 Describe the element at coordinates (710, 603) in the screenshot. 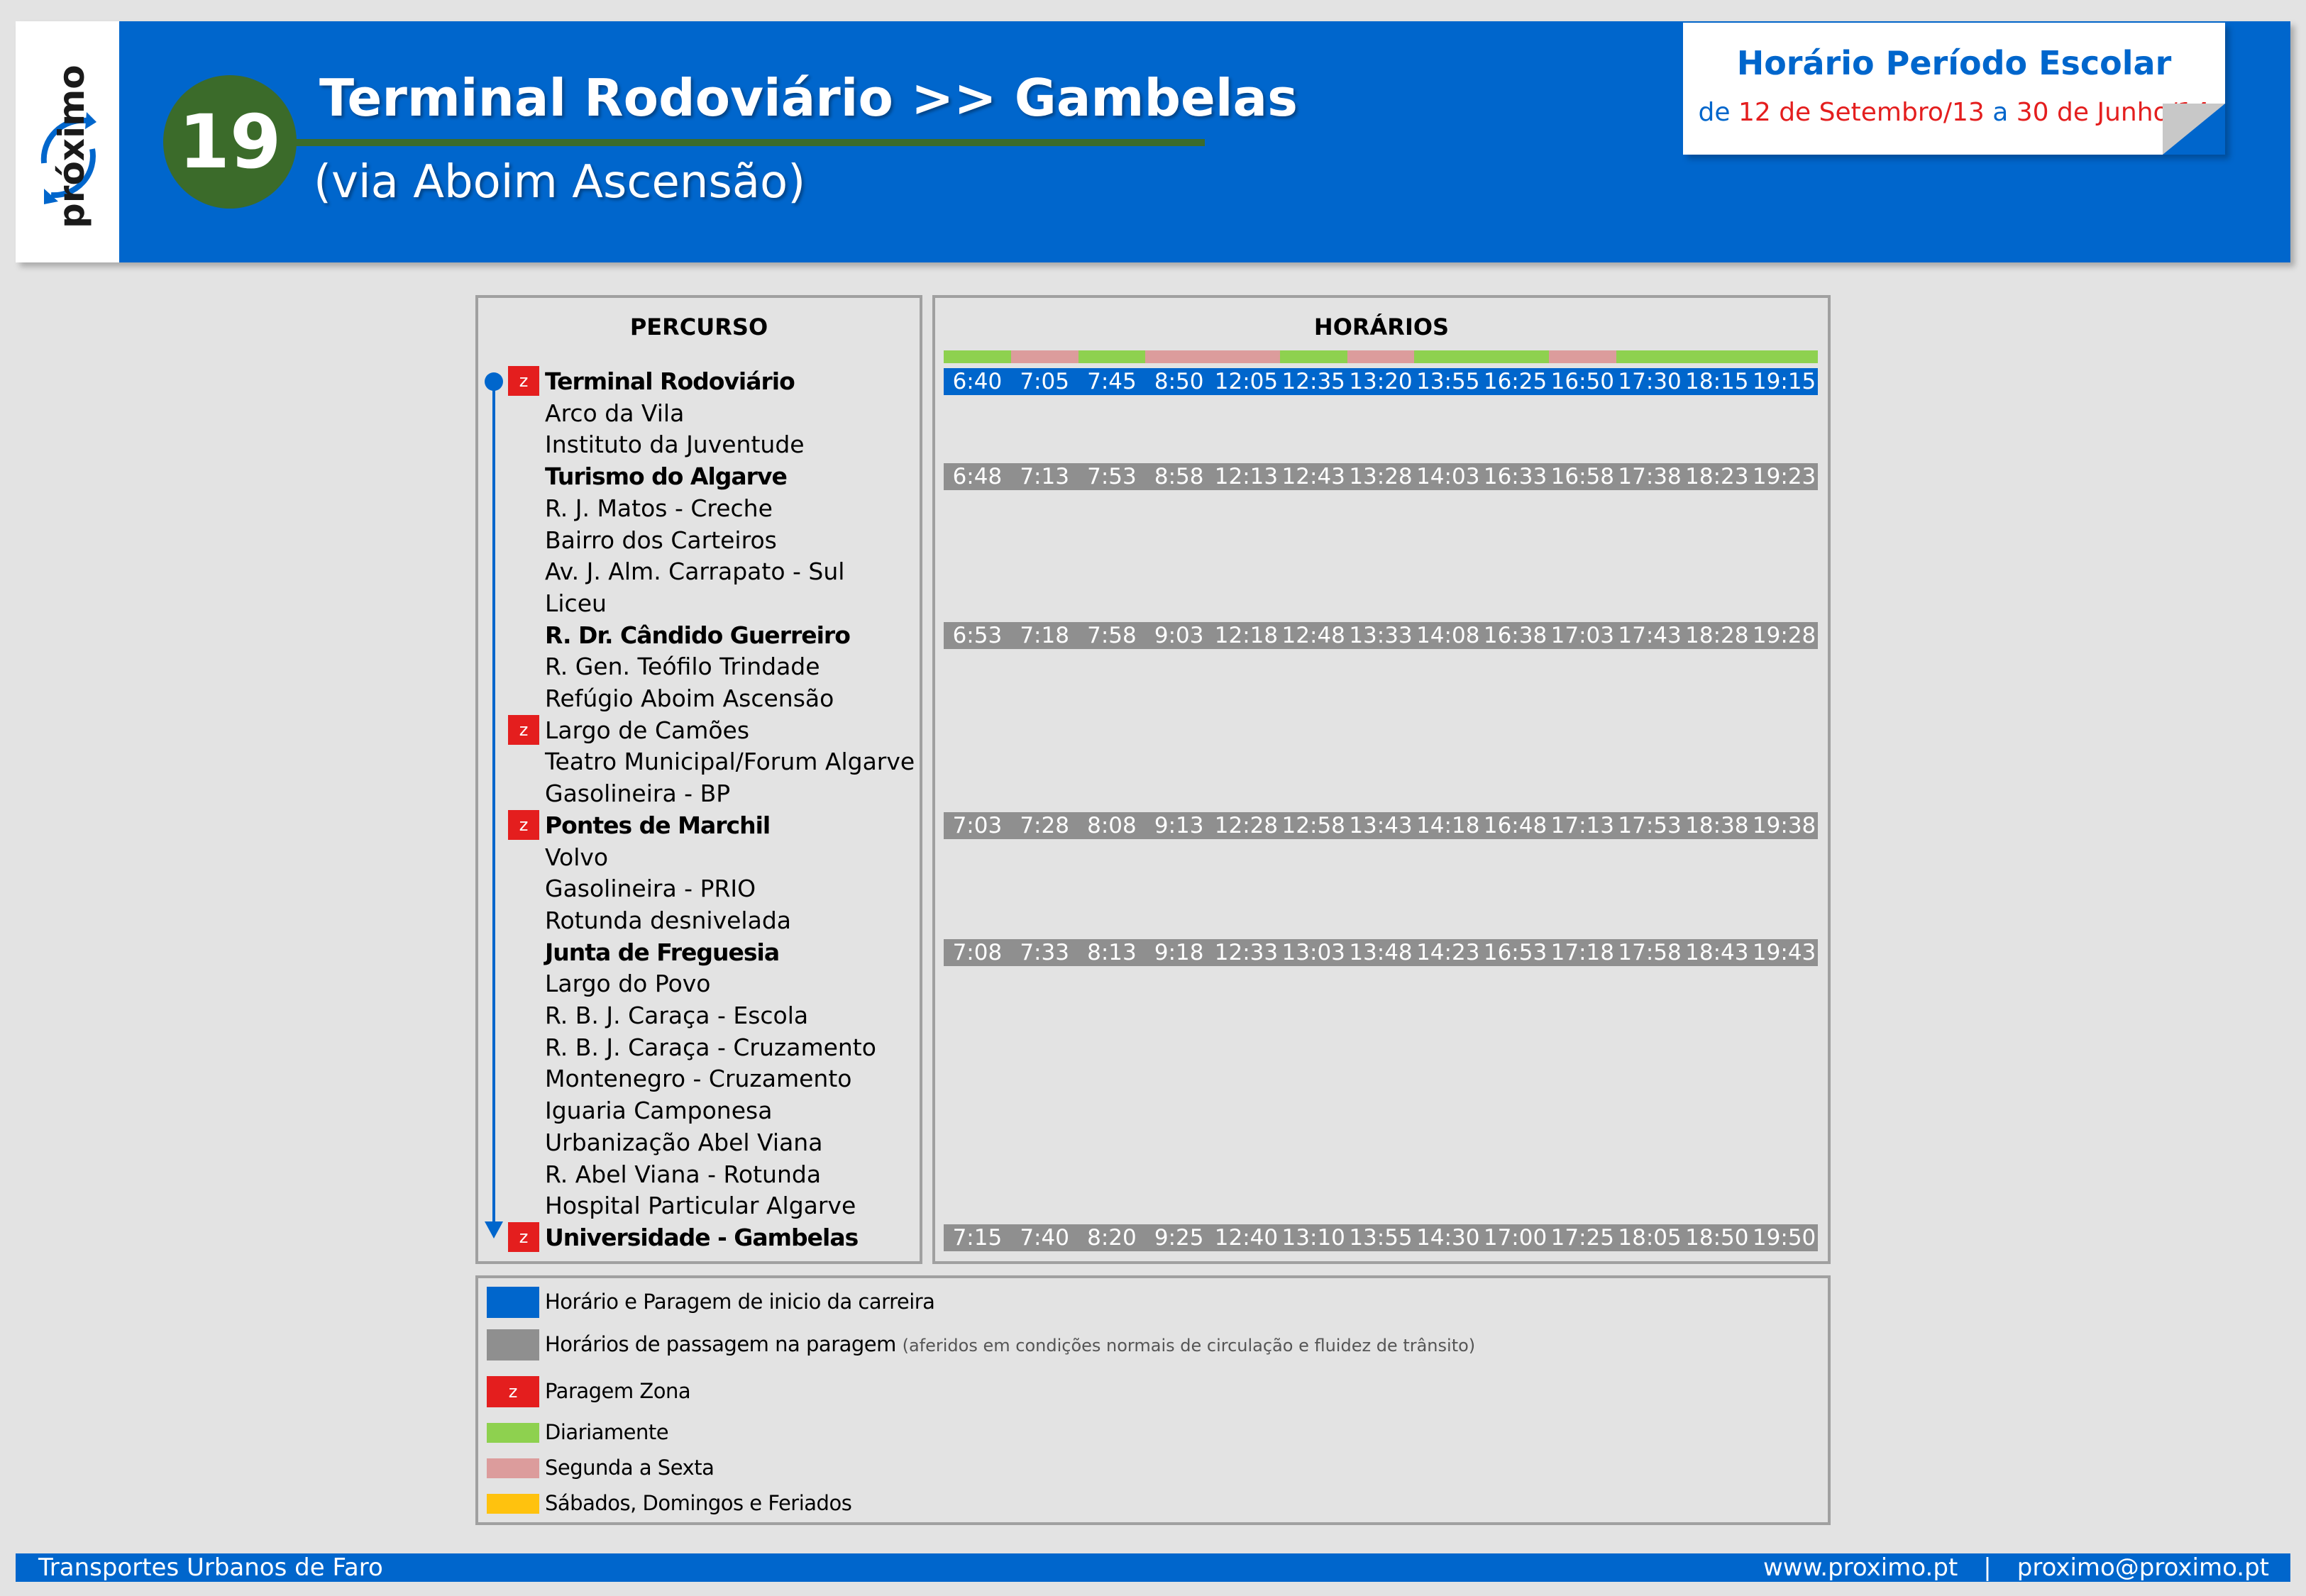

I see `stop-row: Liceu` at that location.